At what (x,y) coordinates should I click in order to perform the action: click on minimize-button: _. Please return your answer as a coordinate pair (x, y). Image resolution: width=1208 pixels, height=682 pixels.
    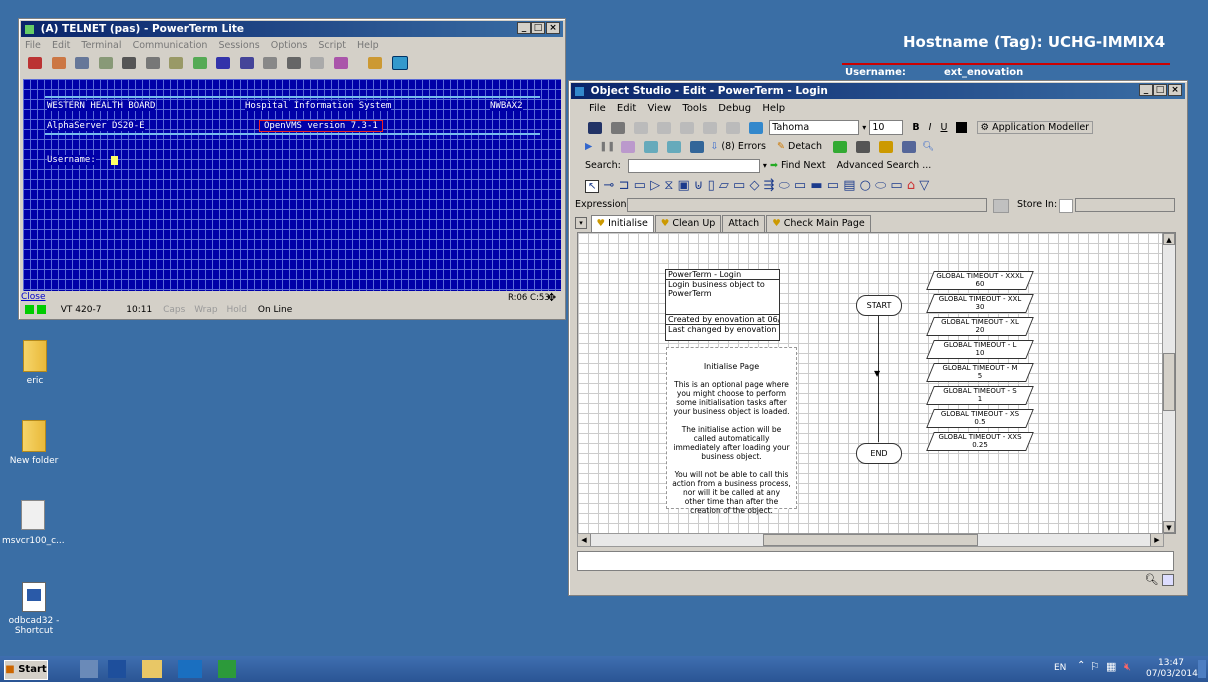
    Looking at the image, I should click on (1146, 90).